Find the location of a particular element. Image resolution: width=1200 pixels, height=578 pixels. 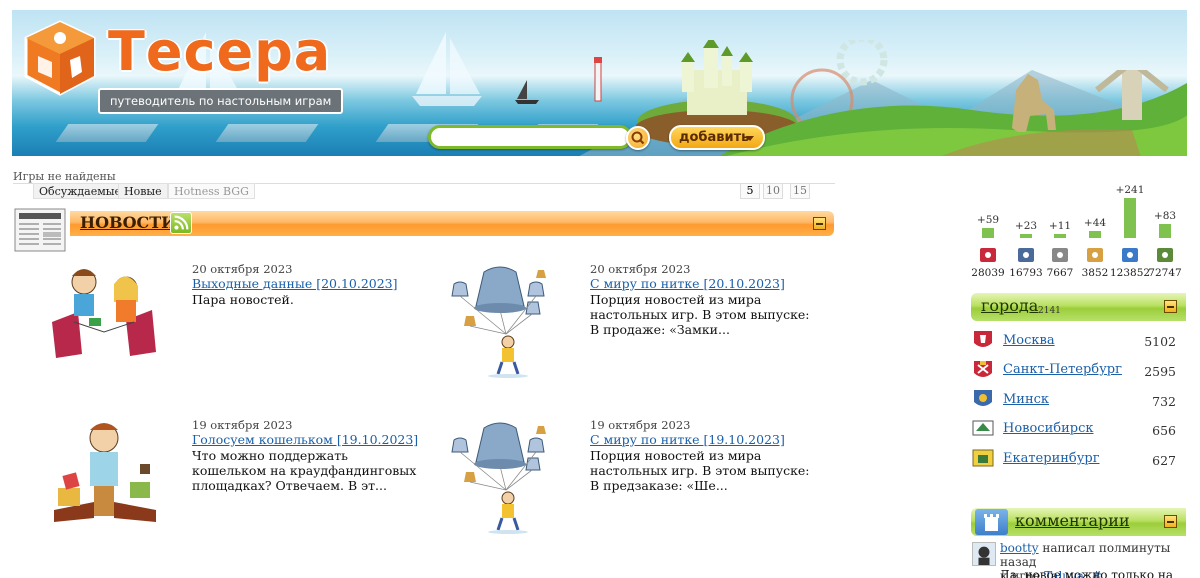

add-button: добавить is located at coordinates (717, 137).